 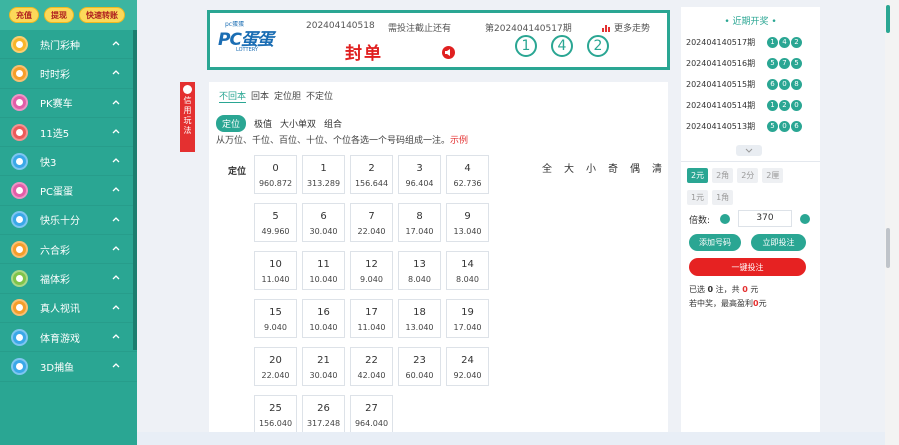 What do you see at coordinates (68, 162) in the screenshot?
I see `sidebar-nav-item: 快3` at bounding box center [68, 162].